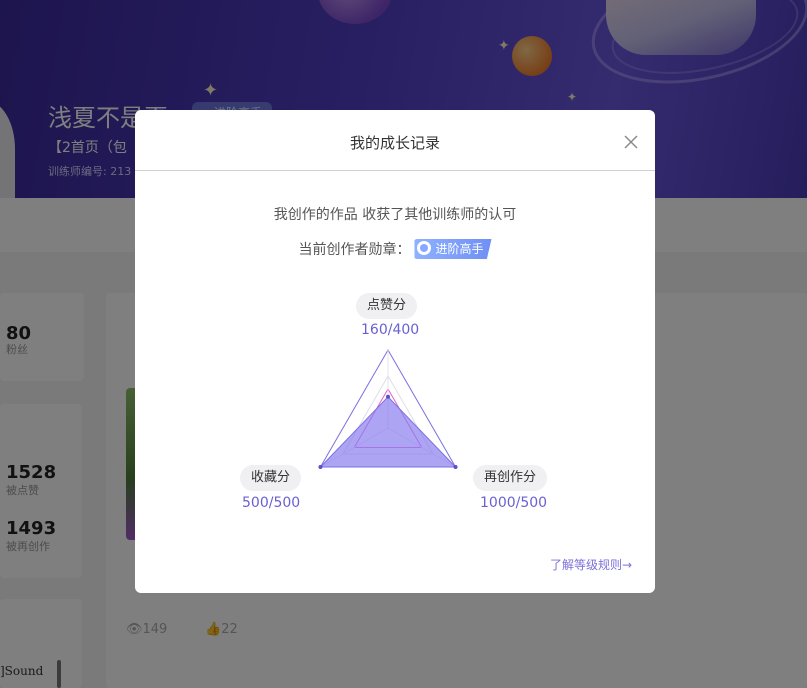 The height and width of the screenshot is (688, 807). I want to click on medal-label: 当前创作者勋章：, so click(354, 250).